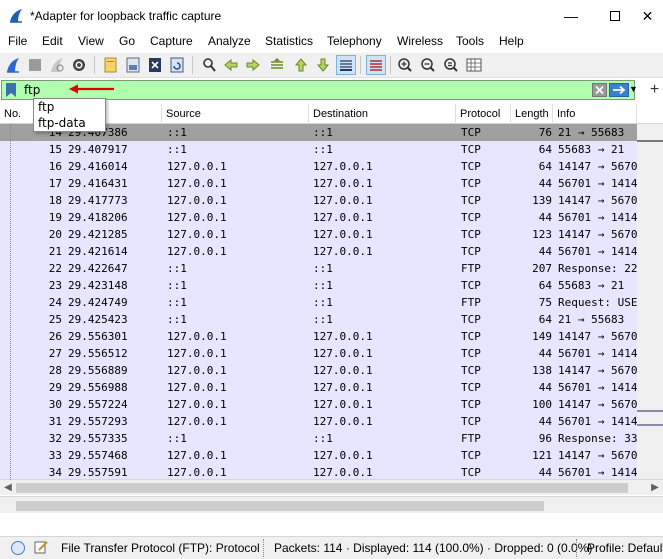 Image resolution: width=663 pixels, height=559 pixels. Describe the element at coordinates (331, 438) in the screenshot. I see `table-row: 32 29.557335::1::1 FTP 96 Response: 33` at that location.